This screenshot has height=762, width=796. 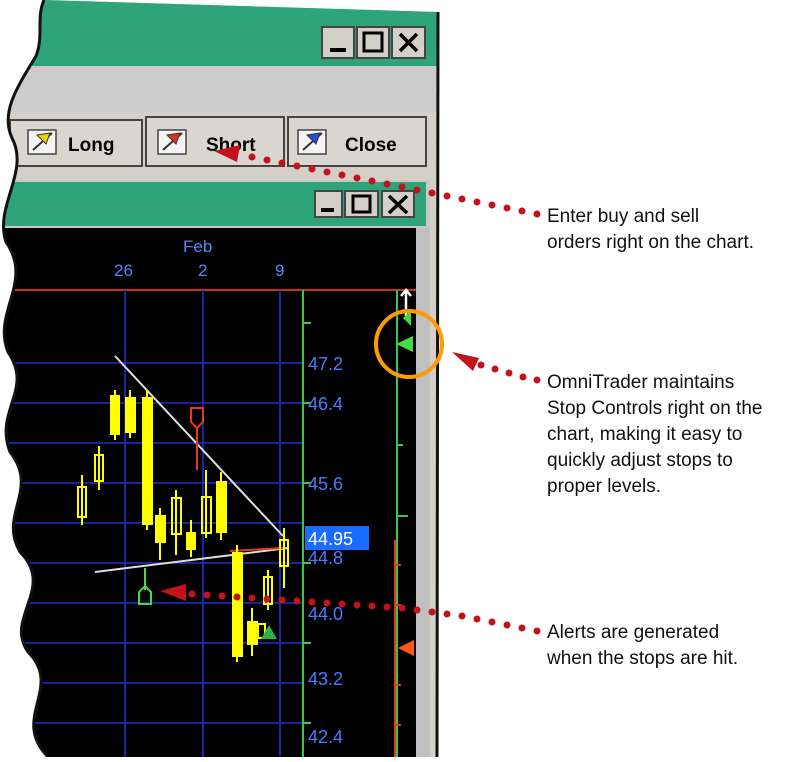 What do you see at coordinates (325, 558) in the screenshot?
I see `price-label: 44.8` at bounding box center [325, 558].